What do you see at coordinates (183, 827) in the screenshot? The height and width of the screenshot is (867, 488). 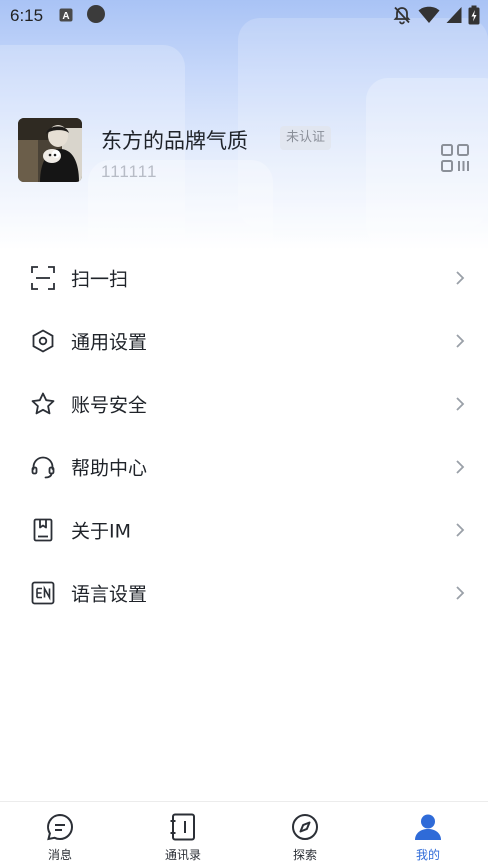 I see `contacts-icon` at bounding box center [183, 827].